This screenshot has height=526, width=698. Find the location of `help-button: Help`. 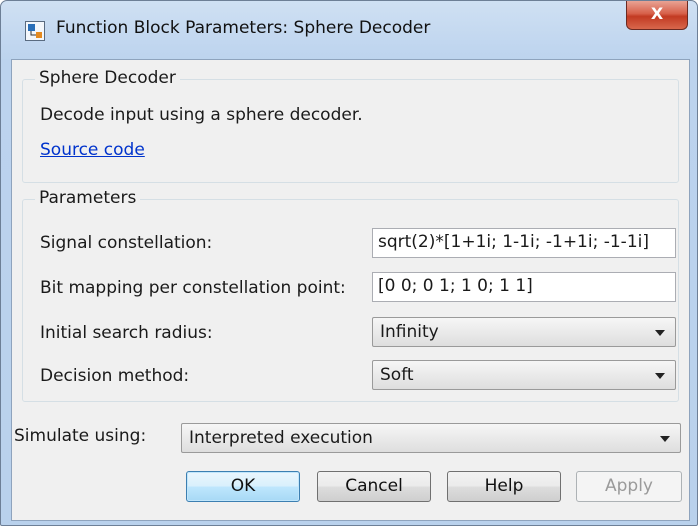

help-button: Help is located at coordinates (504, 486).